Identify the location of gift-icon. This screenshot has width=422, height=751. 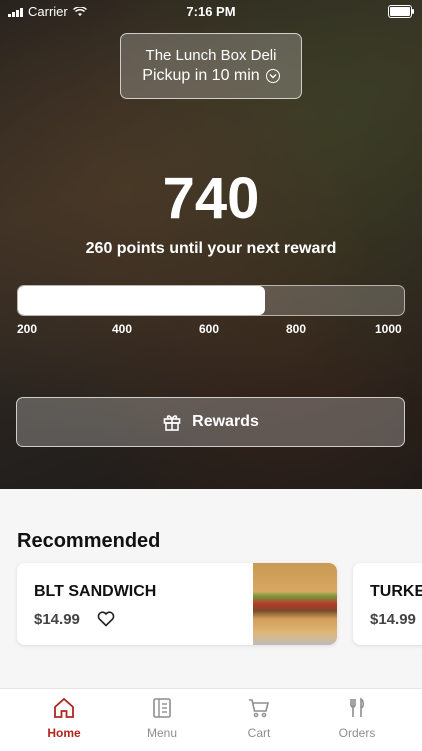
(172, 423).